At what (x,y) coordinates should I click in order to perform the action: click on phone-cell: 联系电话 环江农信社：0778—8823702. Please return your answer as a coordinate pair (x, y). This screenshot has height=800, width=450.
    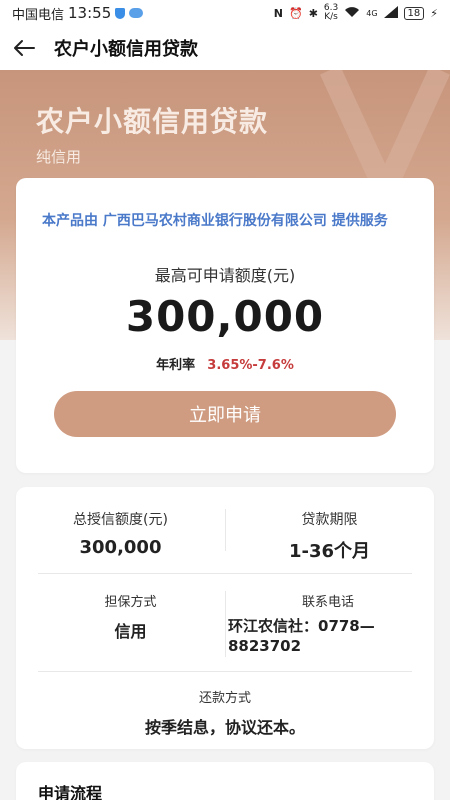
    Looking at the image, I should click on (328, 623).